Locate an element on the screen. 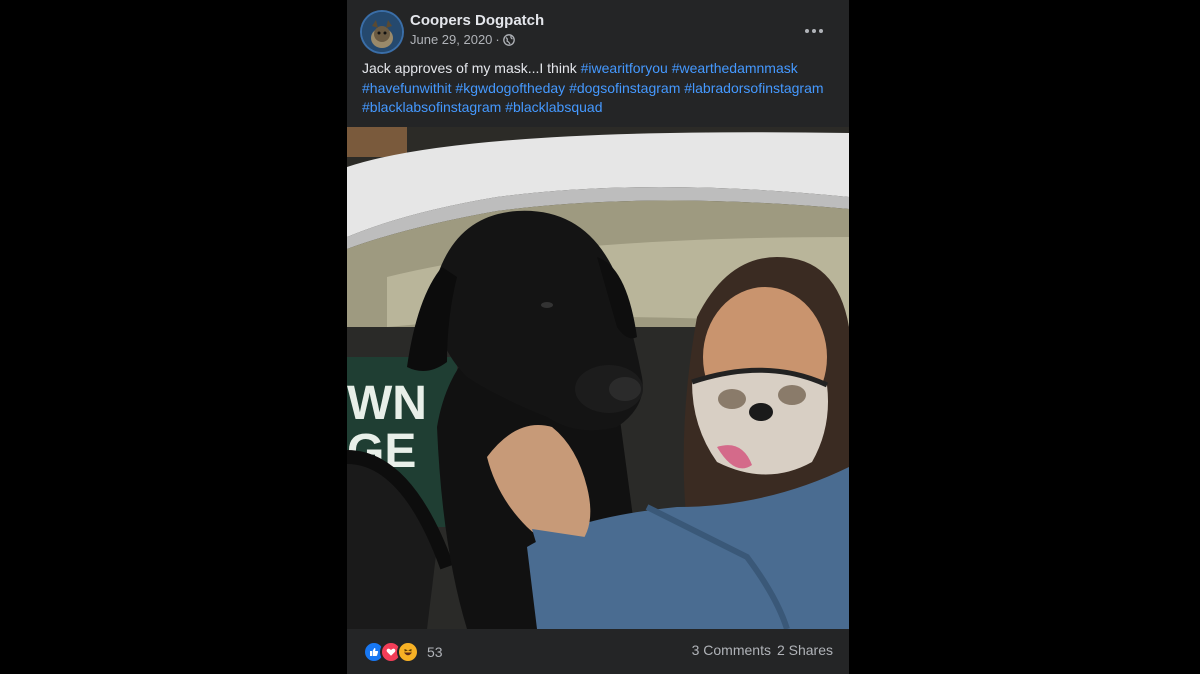 The width and height of the screenshot is (1200, 674). post-header: Coopers Dogpatch June 29, 2020 · is located at coordinates (598, 30).